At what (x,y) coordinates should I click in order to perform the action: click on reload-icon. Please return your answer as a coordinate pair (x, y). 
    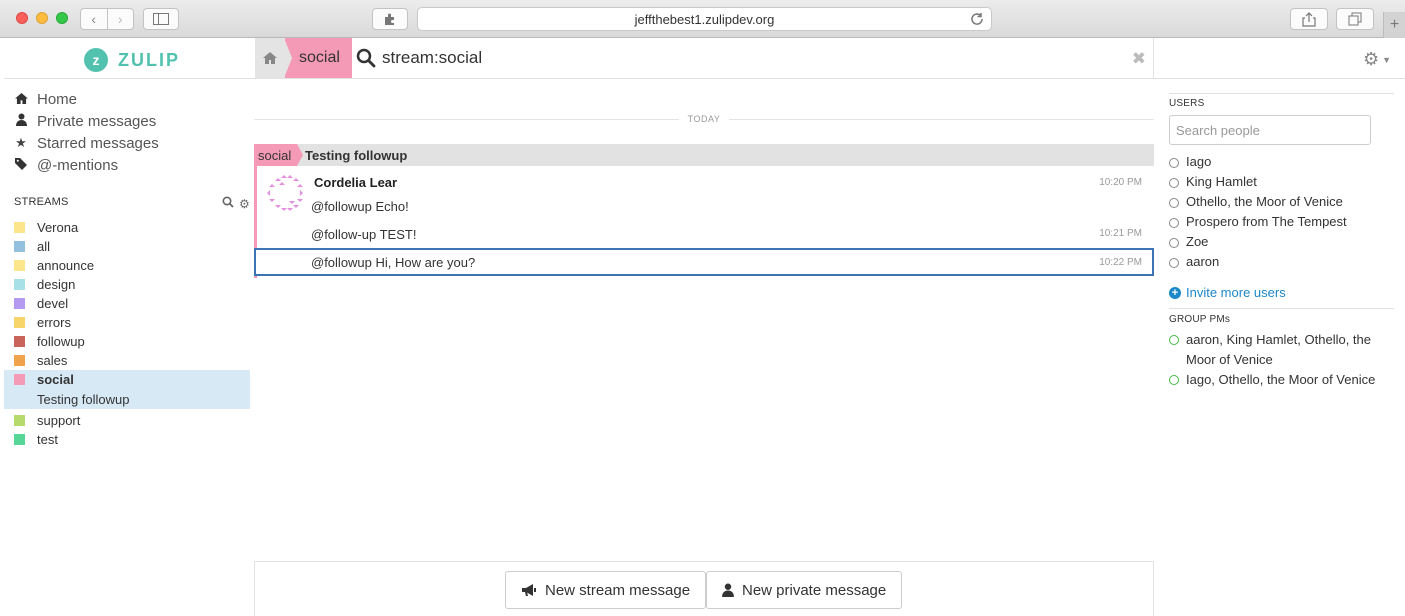
    Looking at the image, I should click on (977, 19).